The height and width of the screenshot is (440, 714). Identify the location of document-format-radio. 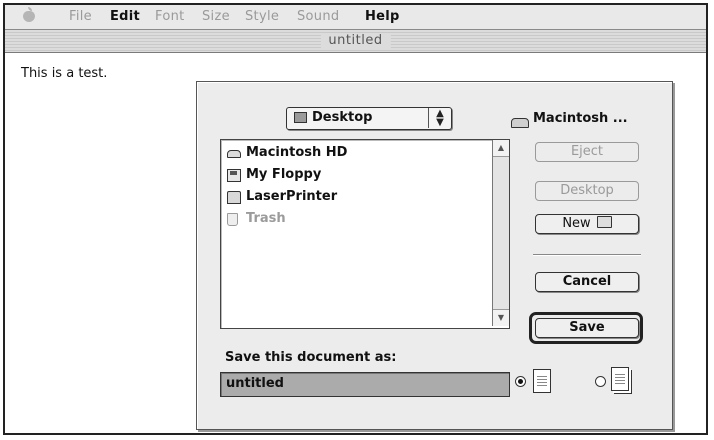
(520, 381).